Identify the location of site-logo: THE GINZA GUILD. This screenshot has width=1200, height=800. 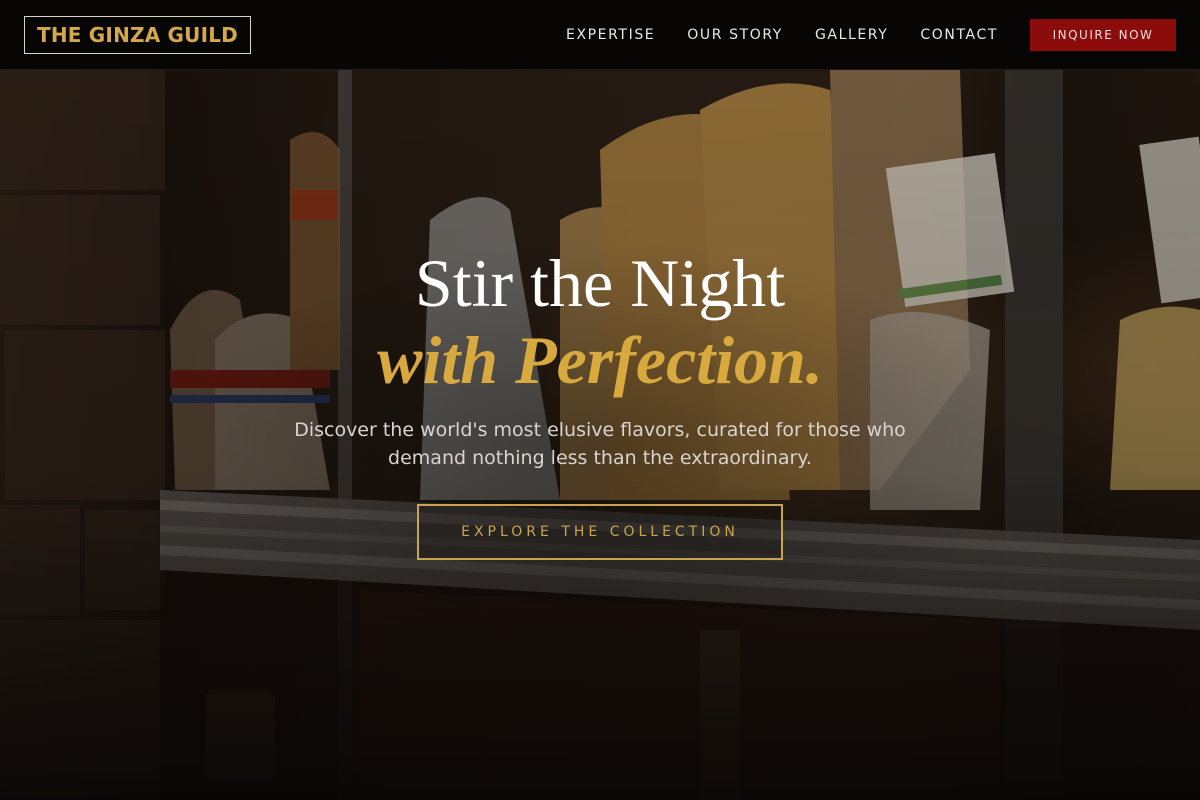
(137, 34).